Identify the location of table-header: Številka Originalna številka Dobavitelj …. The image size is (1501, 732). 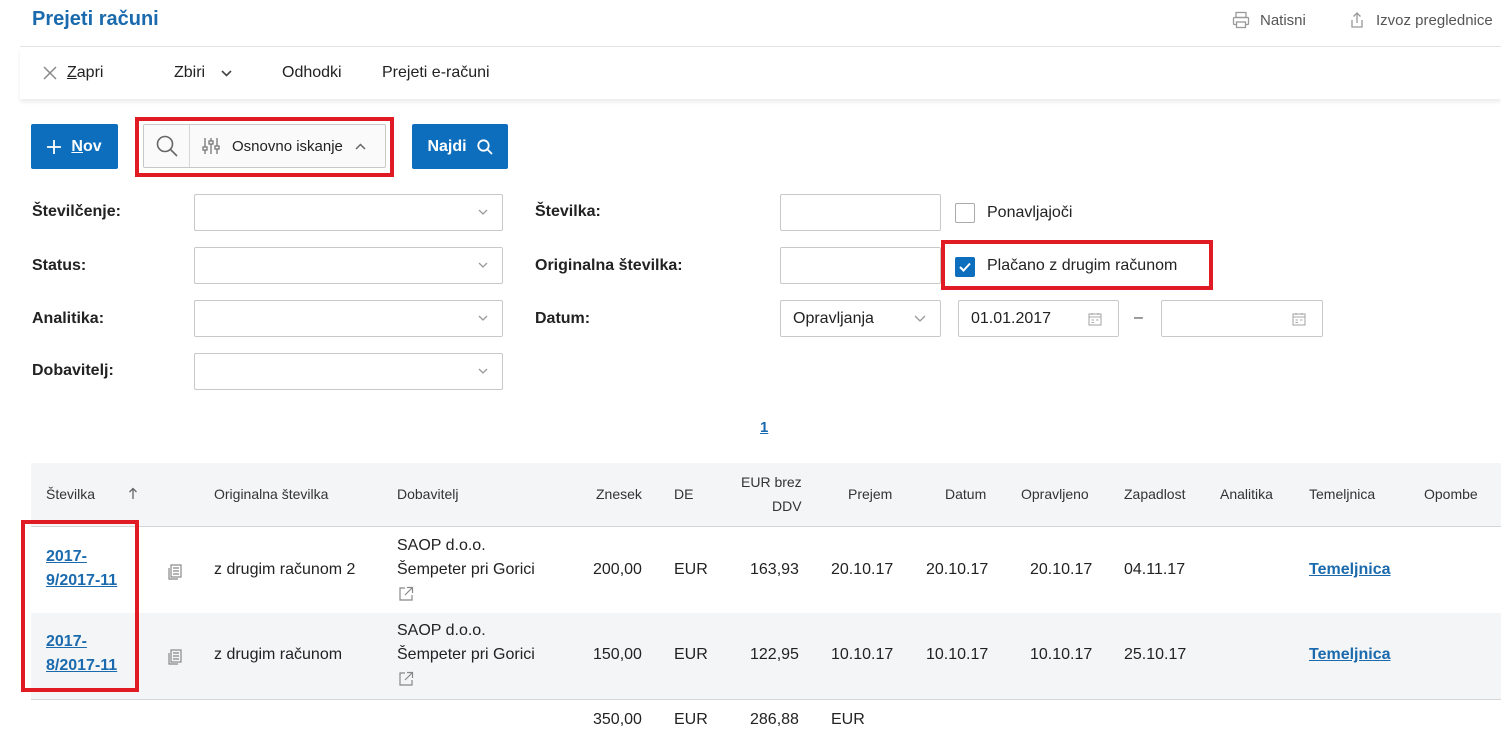
(766, 495).